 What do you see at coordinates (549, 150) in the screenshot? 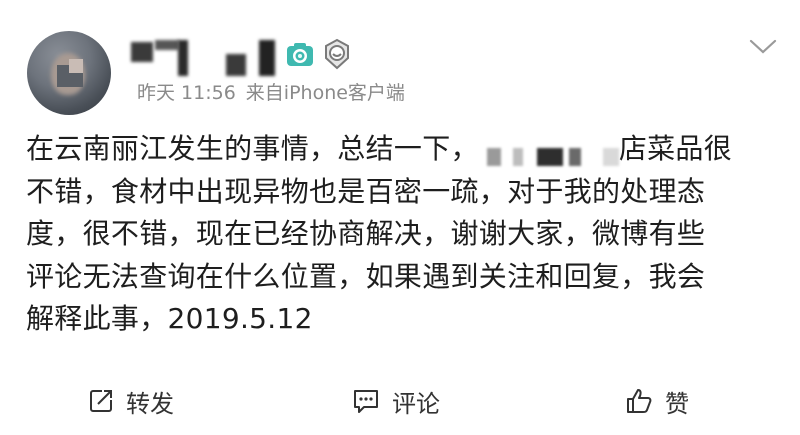
I see `redacted-shop-name` at bounding box center [549, 150].